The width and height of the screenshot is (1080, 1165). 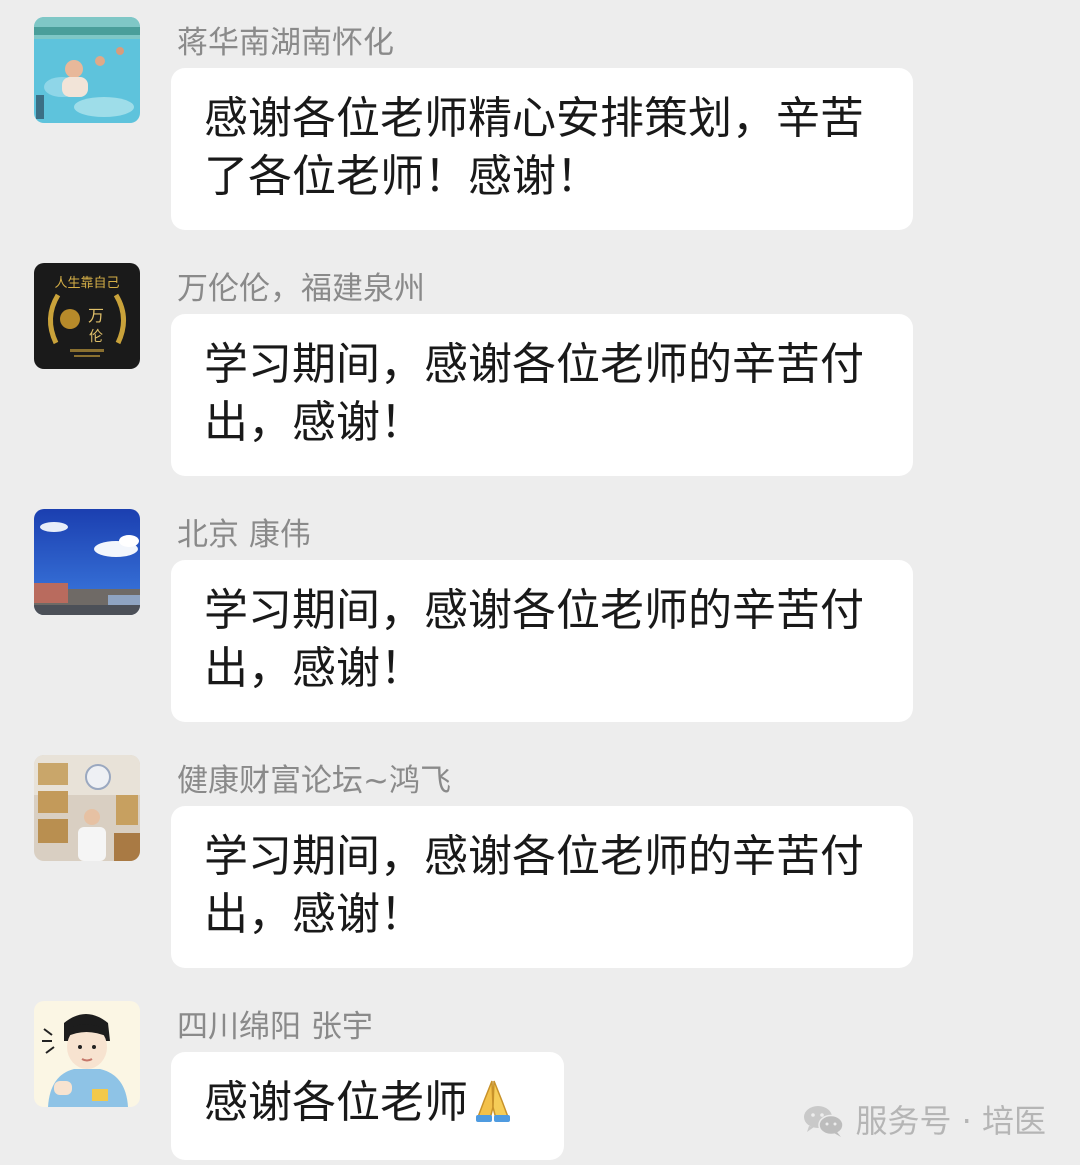 What do you see at coordinates (314, 781) in the screenshot?
I see `sender-name: 健康财富论坛~鸿飞` at bounding box center [314, 781].